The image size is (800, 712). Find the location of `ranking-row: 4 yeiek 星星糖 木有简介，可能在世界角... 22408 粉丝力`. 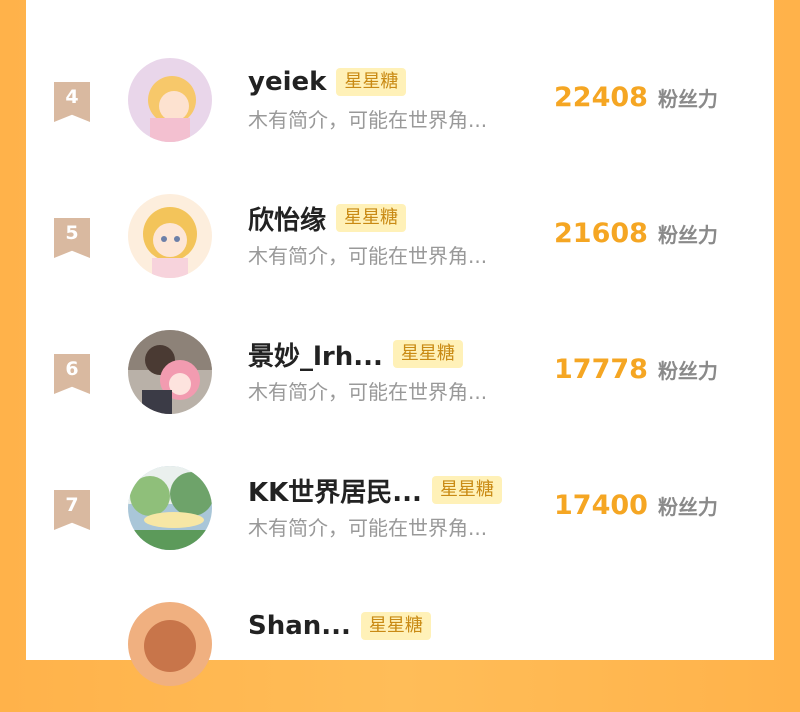

ranking-row: 4 yeiek 星星糖 木有简介，可能在世界角... 22408 粉丝力 is located at coordinates (400, 113).